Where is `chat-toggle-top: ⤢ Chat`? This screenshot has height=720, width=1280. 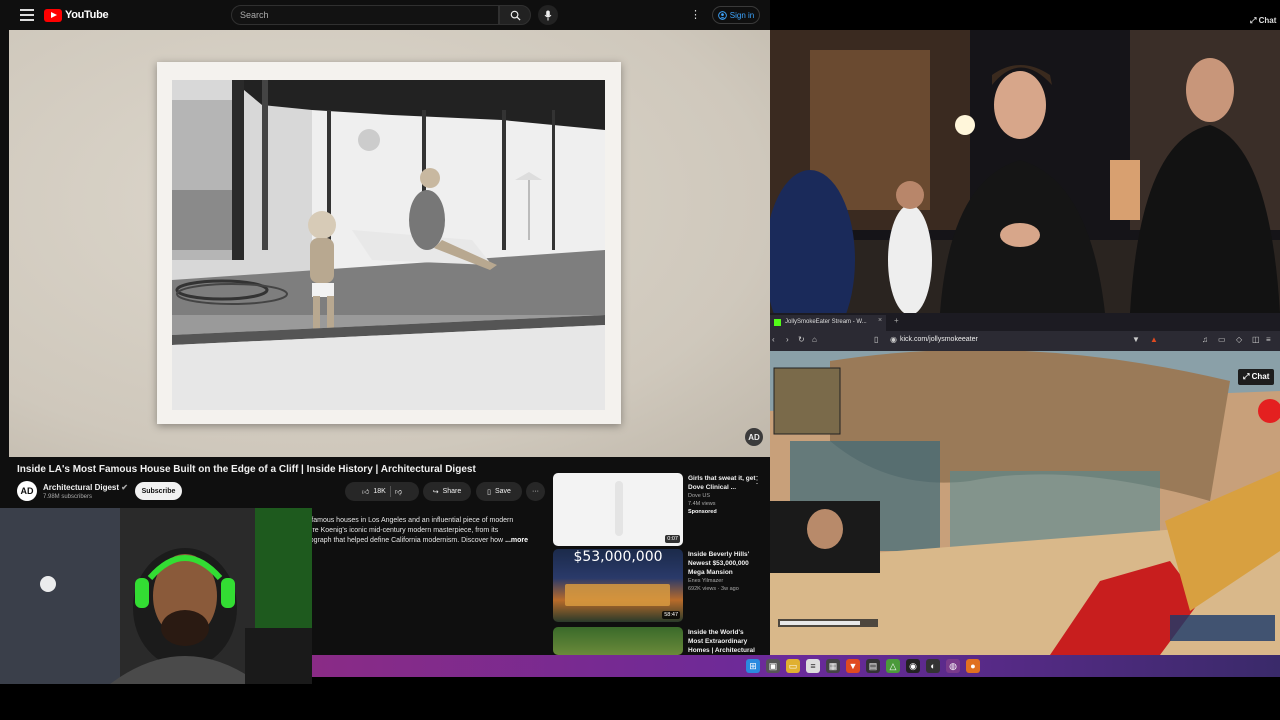 chat-toggle-top: ⤢ Chat is located at coordinates (1263, 21).